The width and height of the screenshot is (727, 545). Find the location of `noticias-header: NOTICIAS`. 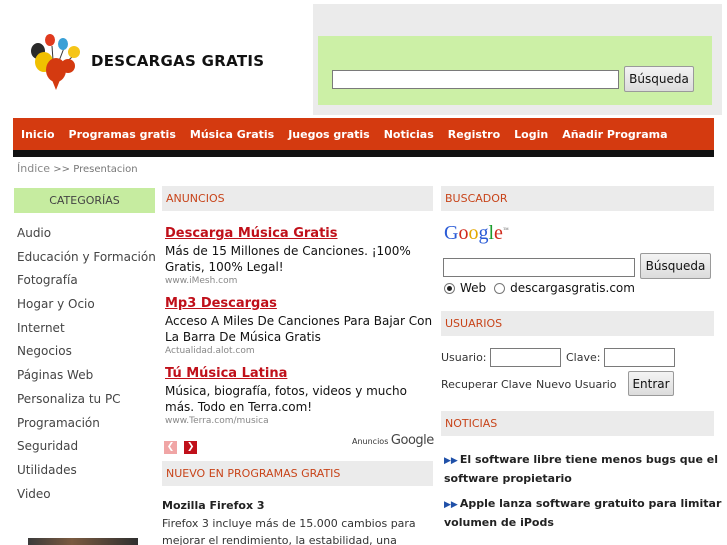

noticias-header: NOTICIAS is located at coordinates (577, 423).